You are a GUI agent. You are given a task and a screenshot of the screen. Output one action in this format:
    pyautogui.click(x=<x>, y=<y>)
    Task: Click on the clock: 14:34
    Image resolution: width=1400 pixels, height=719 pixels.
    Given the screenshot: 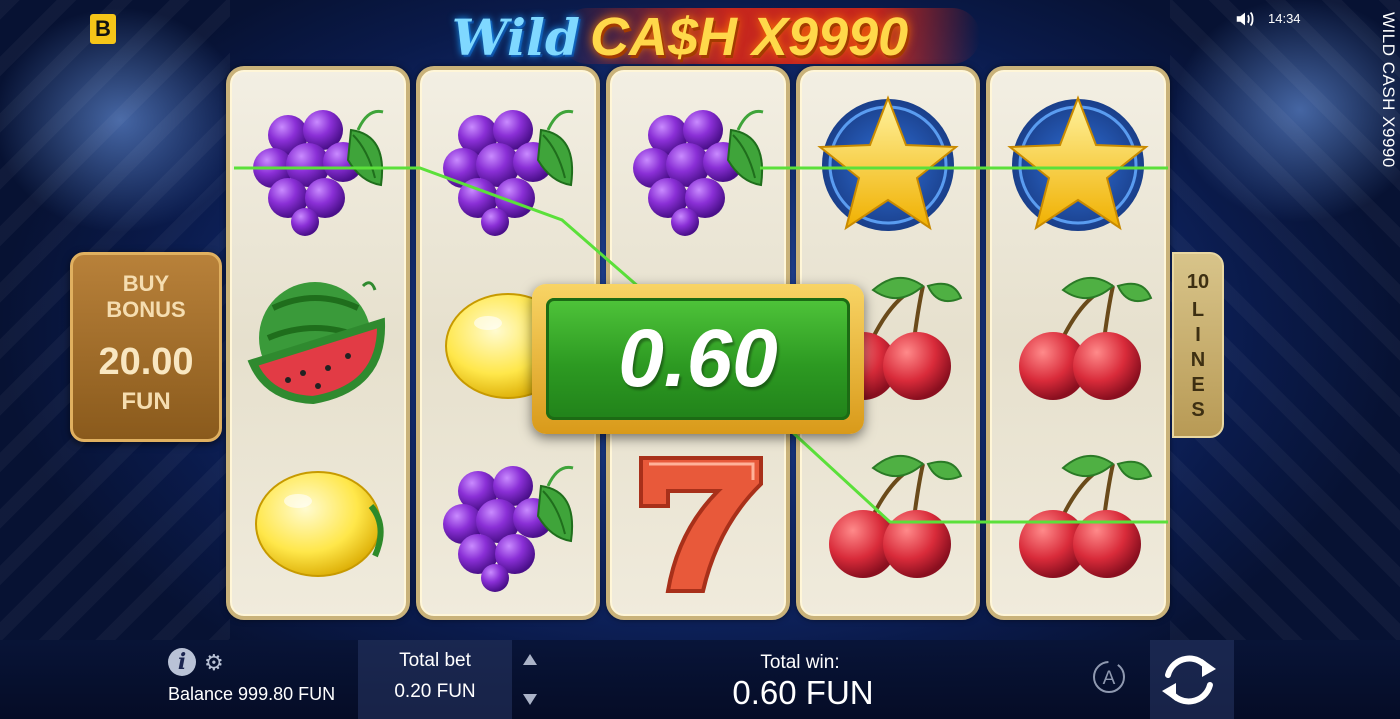 What is the action you would take?
    pyautogui.click(x=1284, y=18)
    